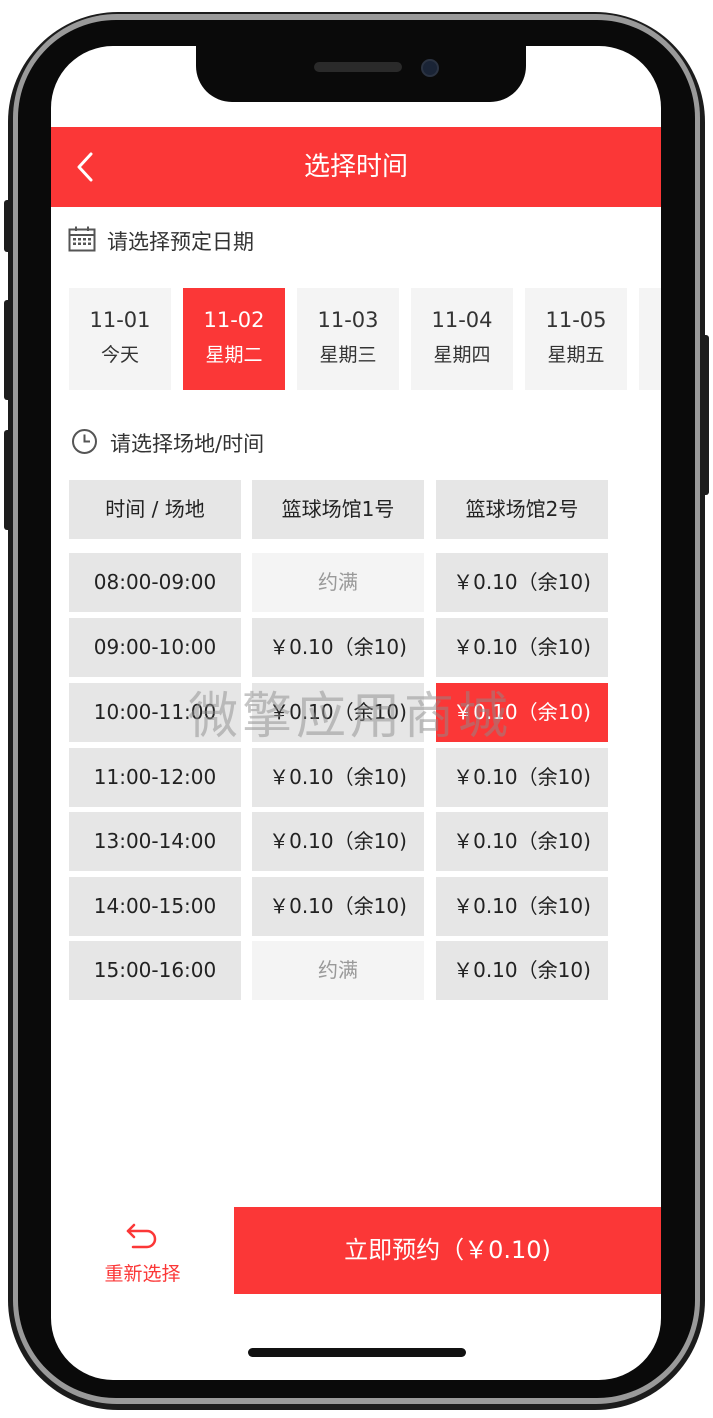 Image resolution: width=713 pixels, height=1418 pixels. I want to click on date-card: 11-05 星期五, so click(576, 339).